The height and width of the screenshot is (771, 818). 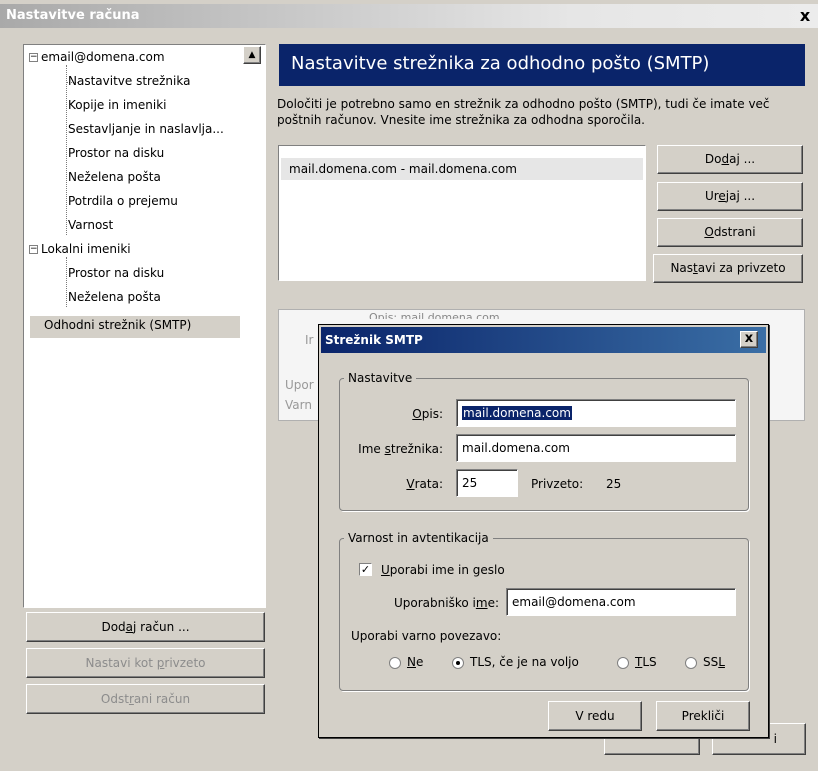 I want to click on set-default-account-button: Nastavi kot privzeto, so click(x=145, y=663).